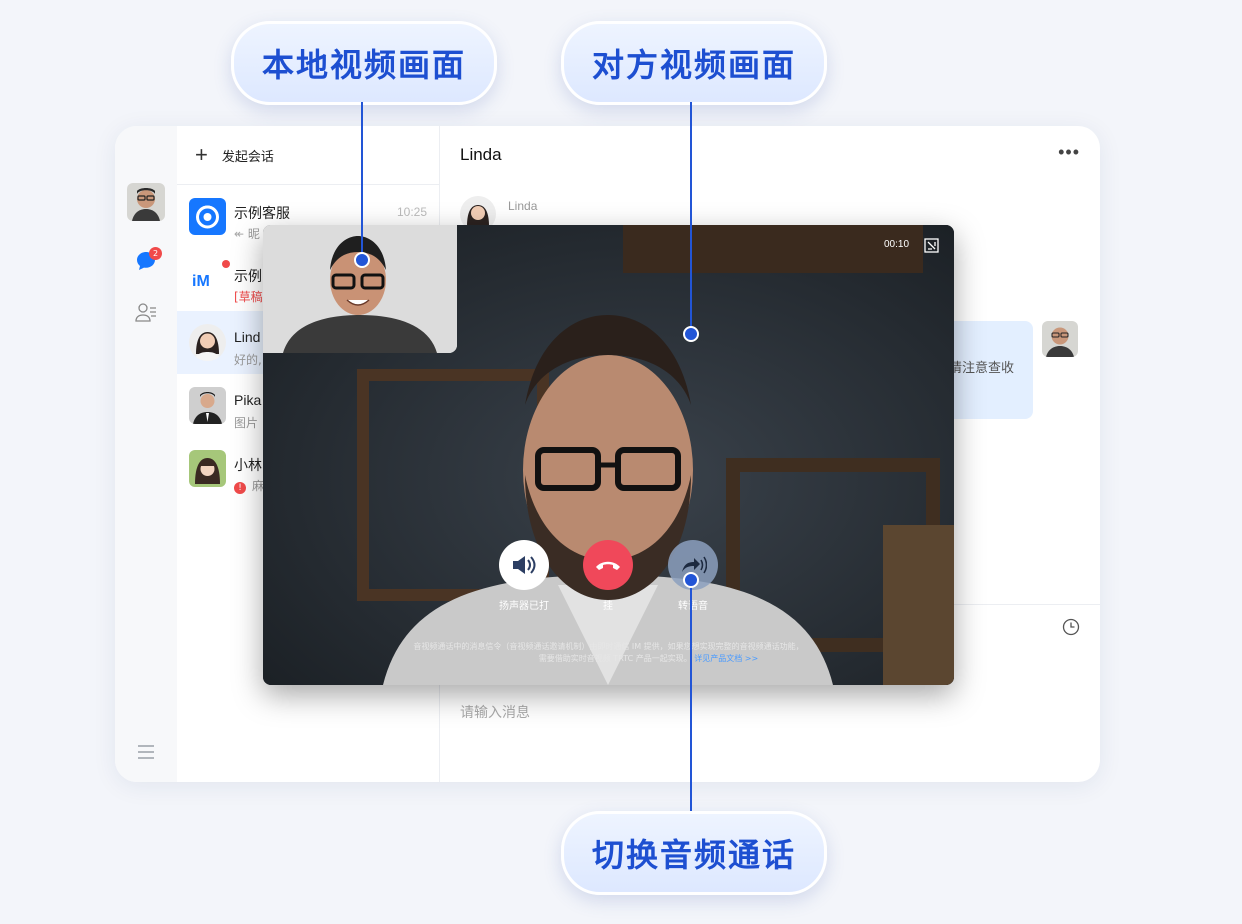  Describe the element at coordinates (146, 754) in the screenshot. I see `menu-icon` at that location.